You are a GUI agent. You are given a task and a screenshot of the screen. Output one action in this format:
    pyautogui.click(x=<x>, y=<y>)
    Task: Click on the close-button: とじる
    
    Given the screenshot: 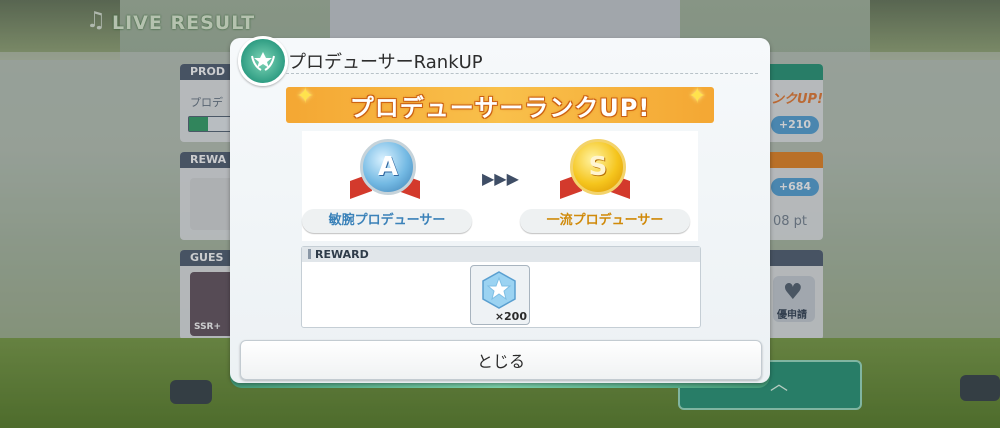 What is the action you would take?
    pyautogui.click(x=501, y=360)
    